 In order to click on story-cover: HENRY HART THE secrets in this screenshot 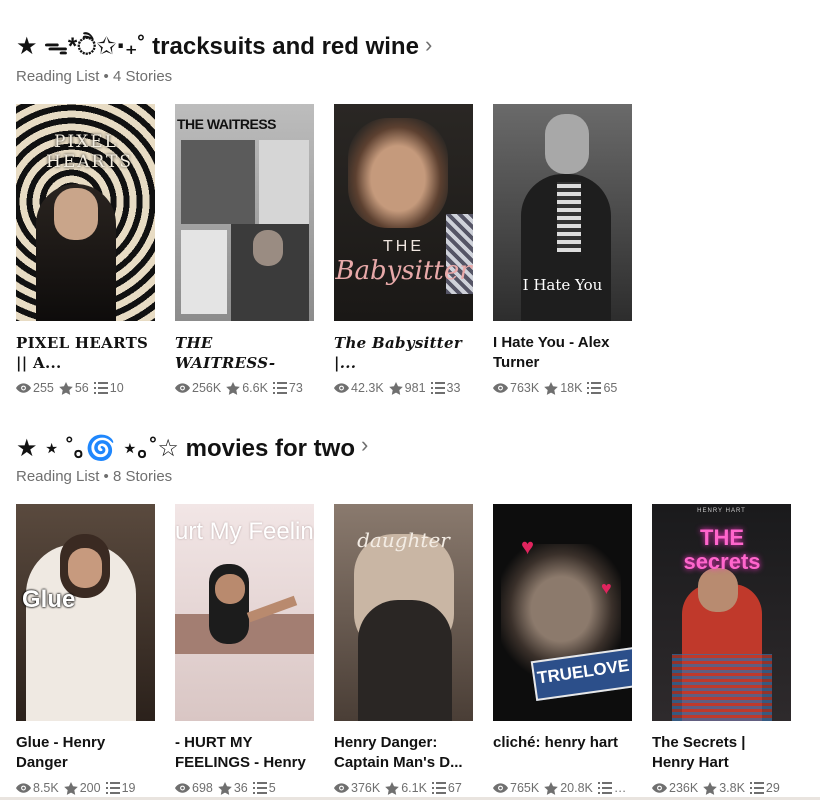, I will do `click(721, 612)`.